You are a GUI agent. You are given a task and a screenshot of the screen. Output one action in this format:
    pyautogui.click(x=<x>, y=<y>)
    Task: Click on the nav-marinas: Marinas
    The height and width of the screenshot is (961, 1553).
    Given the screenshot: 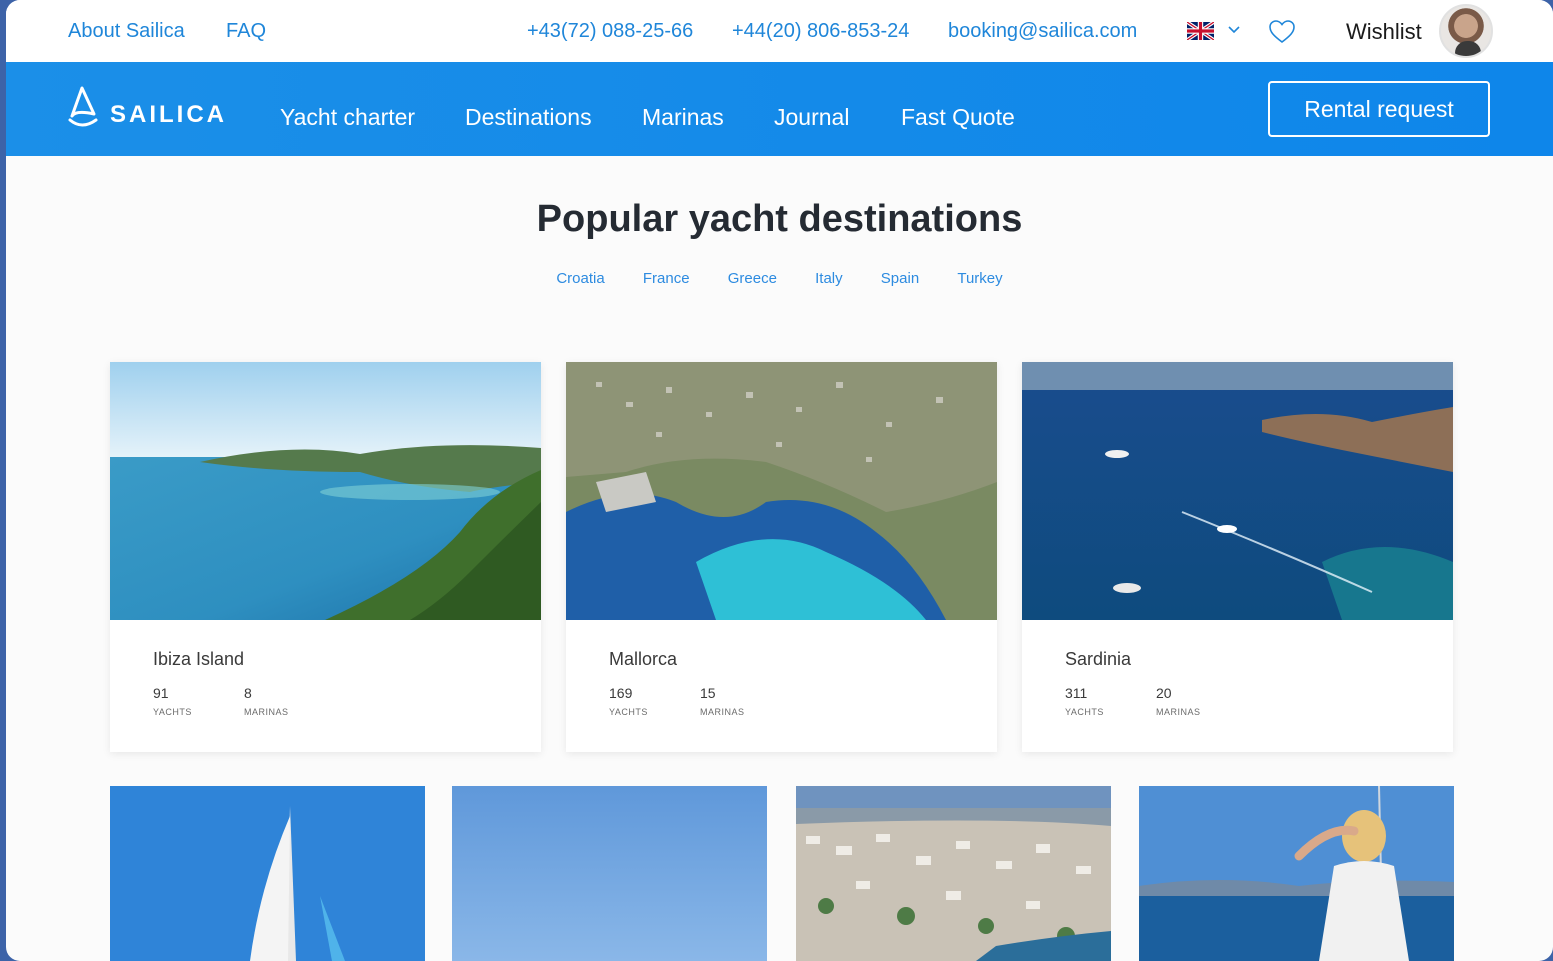 What is the action you would take?
    pyautogui.click(x=683, y=117)
    